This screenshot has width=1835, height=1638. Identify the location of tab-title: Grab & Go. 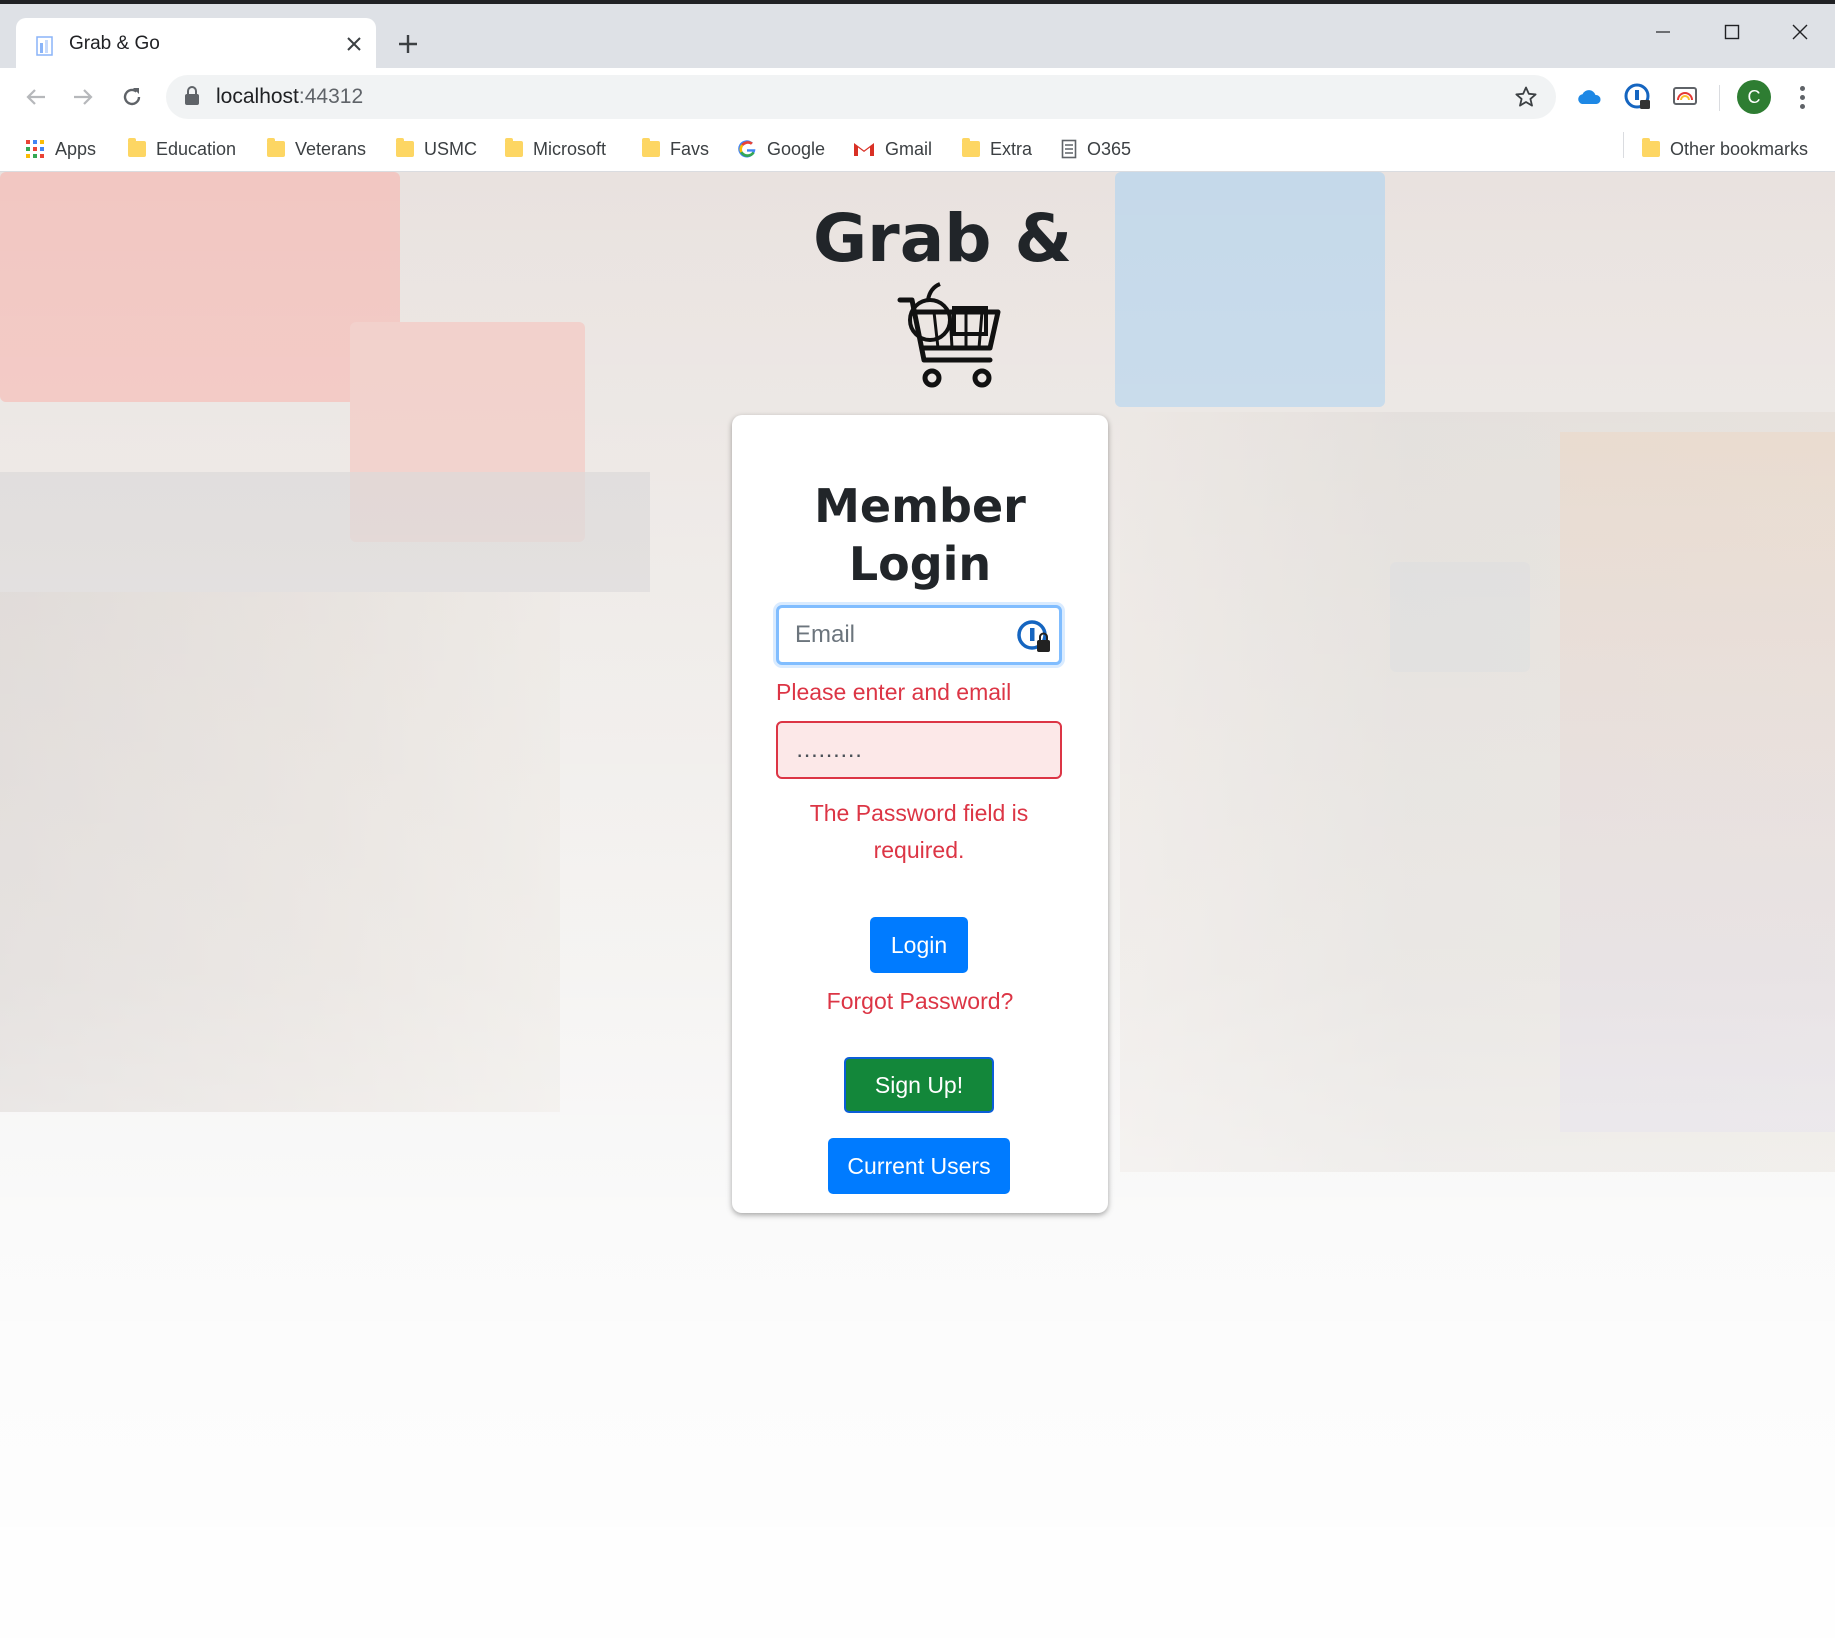
(114, 43).